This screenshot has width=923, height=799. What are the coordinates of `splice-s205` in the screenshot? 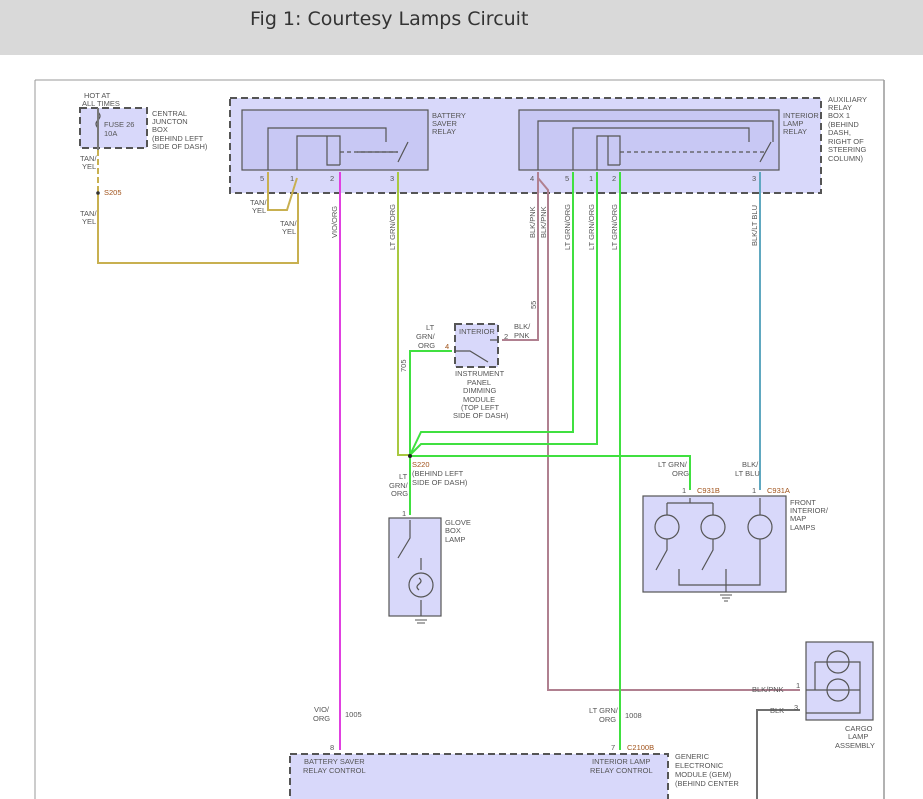 It's located at (98, 193).